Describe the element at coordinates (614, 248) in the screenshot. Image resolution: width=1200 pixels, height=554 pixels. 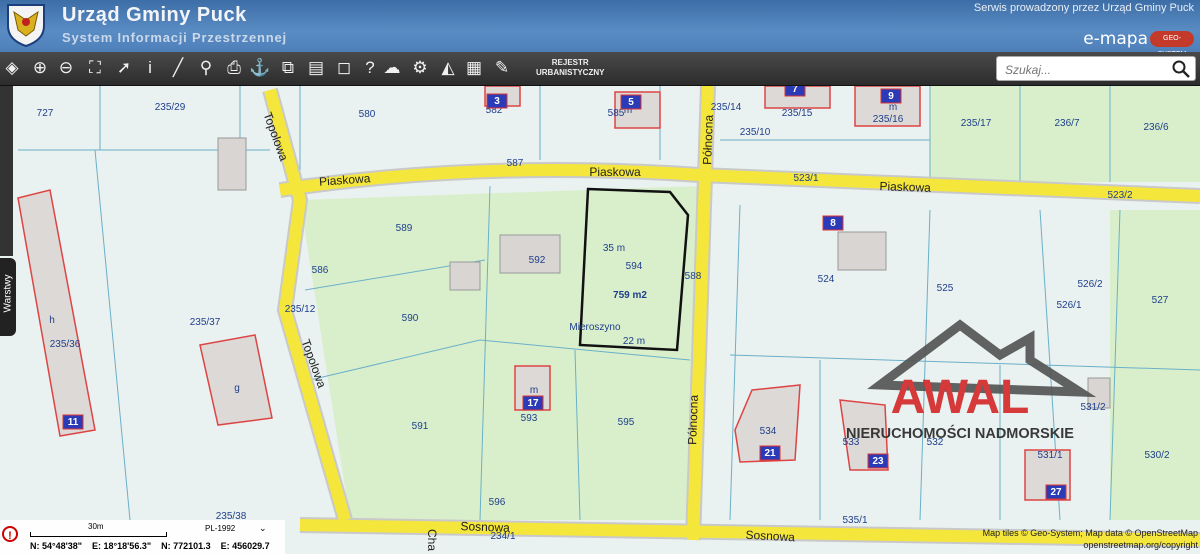
I see `plot-side-a: 35 m` at that location.